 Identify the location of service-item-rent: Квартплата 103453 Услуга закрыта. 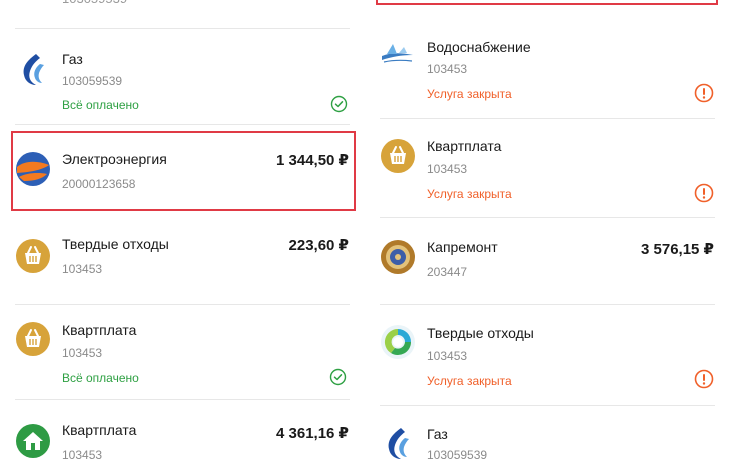
(547, 168).